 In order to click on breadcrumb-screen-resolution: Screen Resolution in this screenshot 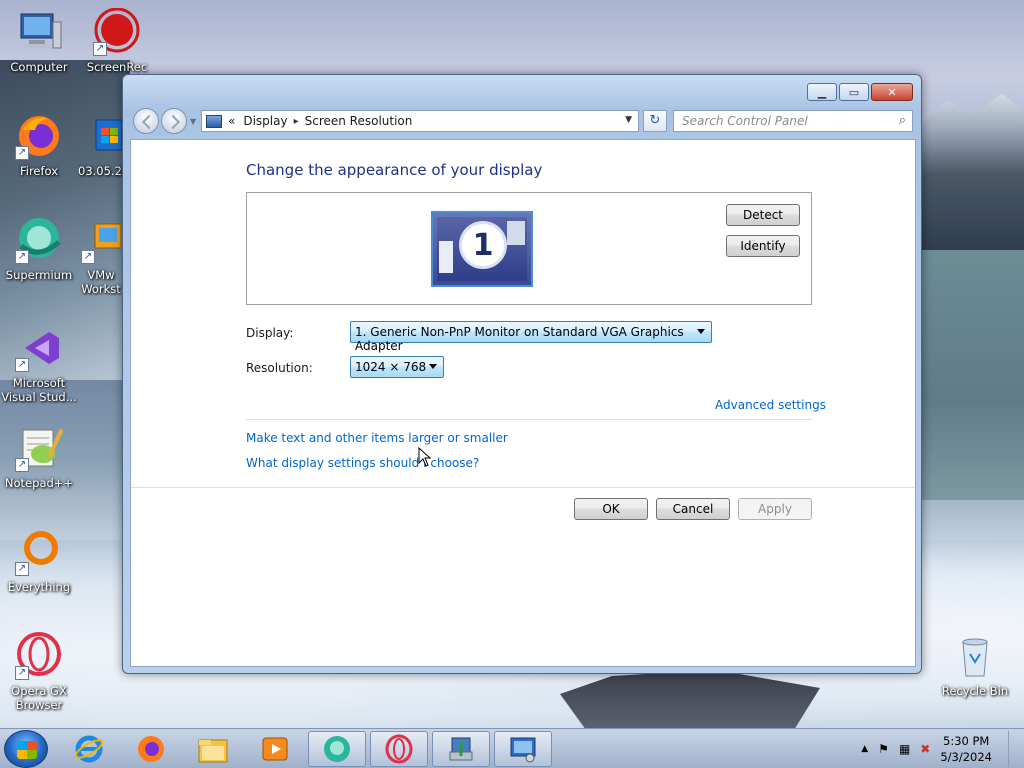, I will do `click(359, 121)`.